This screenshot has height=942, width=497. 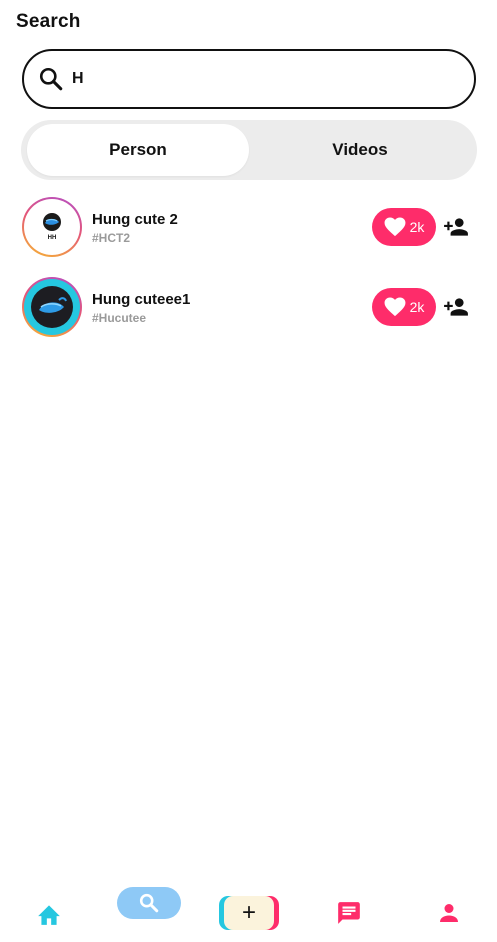 What do you see at coordinates (111, 238) in the screenshot?
I see `user-handle: #HCT2` at bounding box center [111, 238].